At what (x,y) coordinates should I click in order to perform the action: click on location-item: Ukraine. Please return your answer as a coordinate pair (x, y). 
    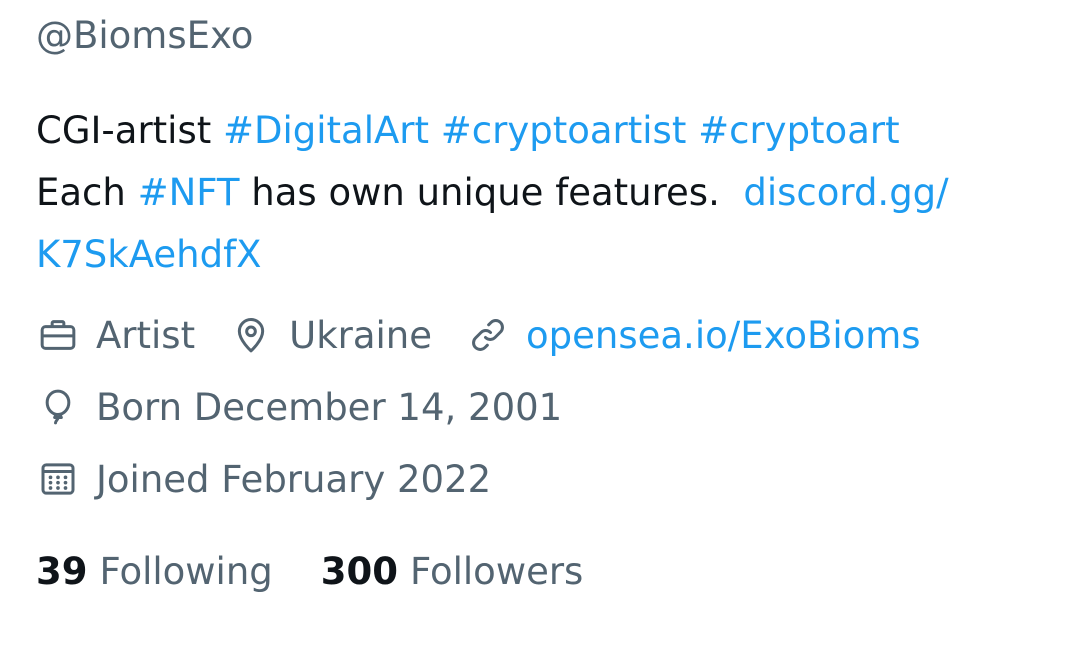
    Looking at the image, I should click on (330, 335).